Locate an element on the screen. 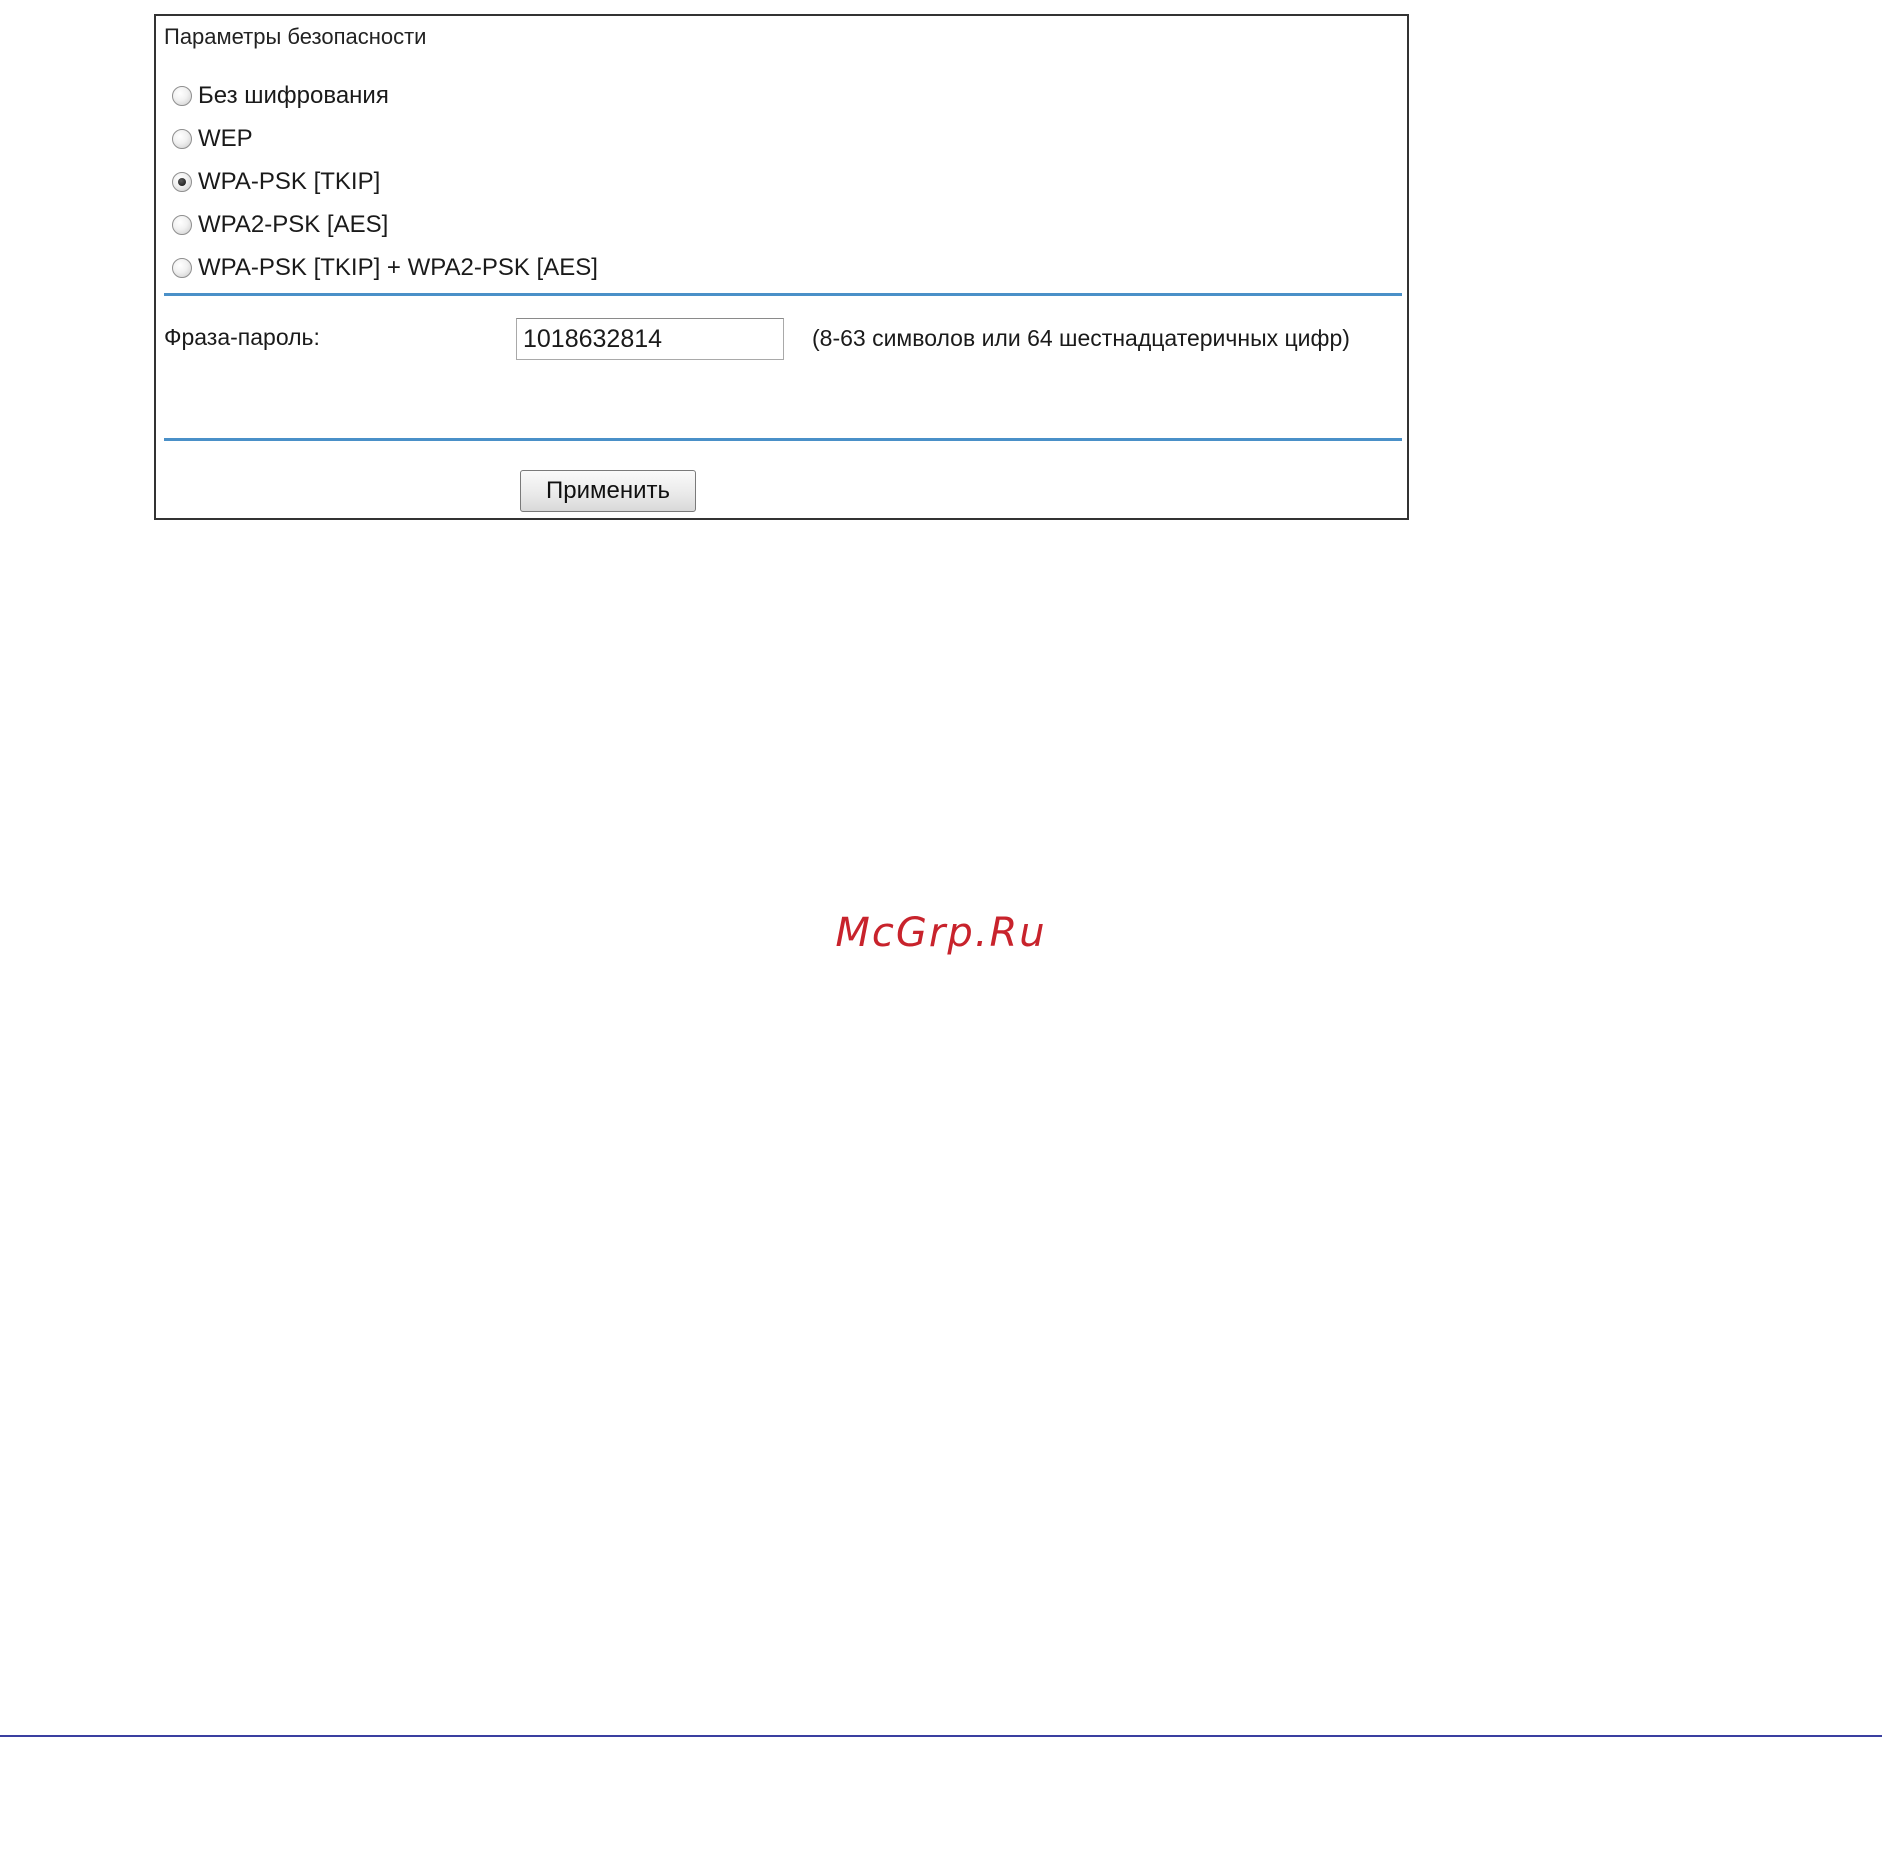  radio-label: WPA2-PSK [AES] is located at coordinates (293, 224).